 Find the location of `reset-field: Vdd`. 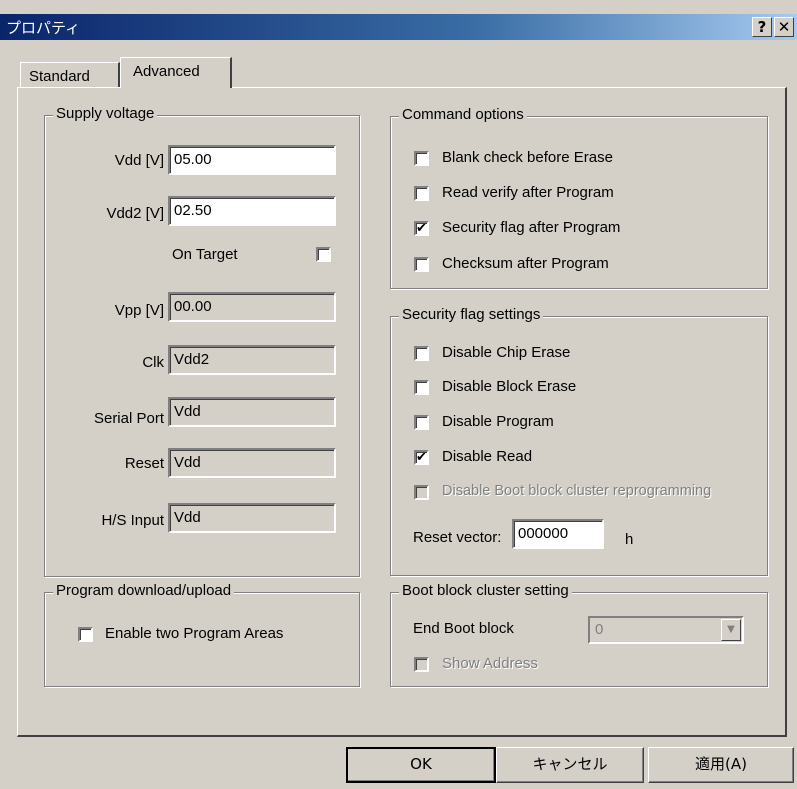

reset-field: Vdd is located at coordinates (252, 463).